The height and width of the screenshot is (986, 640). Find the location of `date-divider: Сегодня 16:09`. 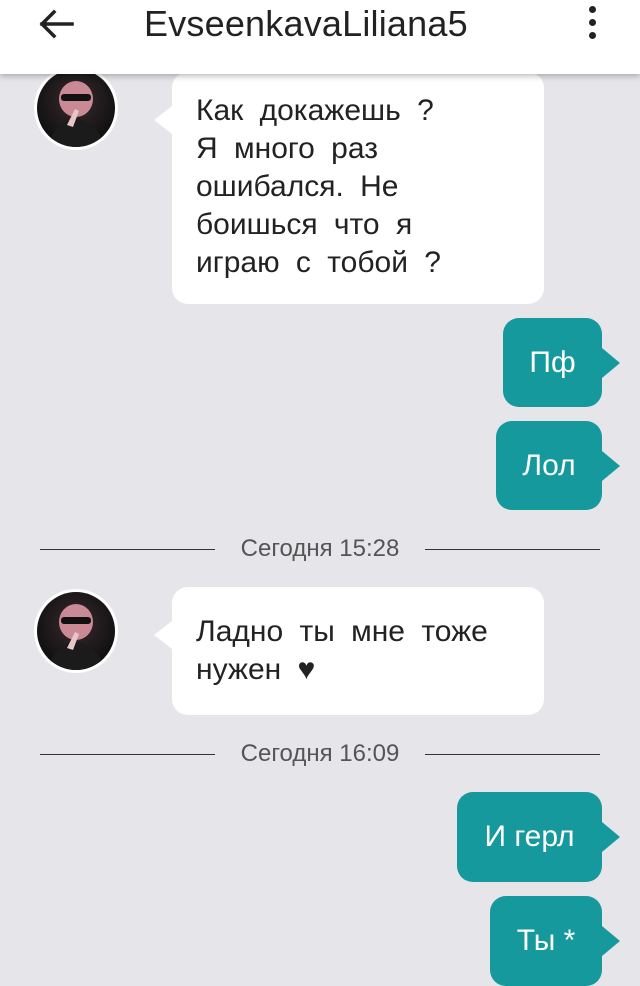

date-divider: Сегодня 16:09 is located at coordinates (320, 754).